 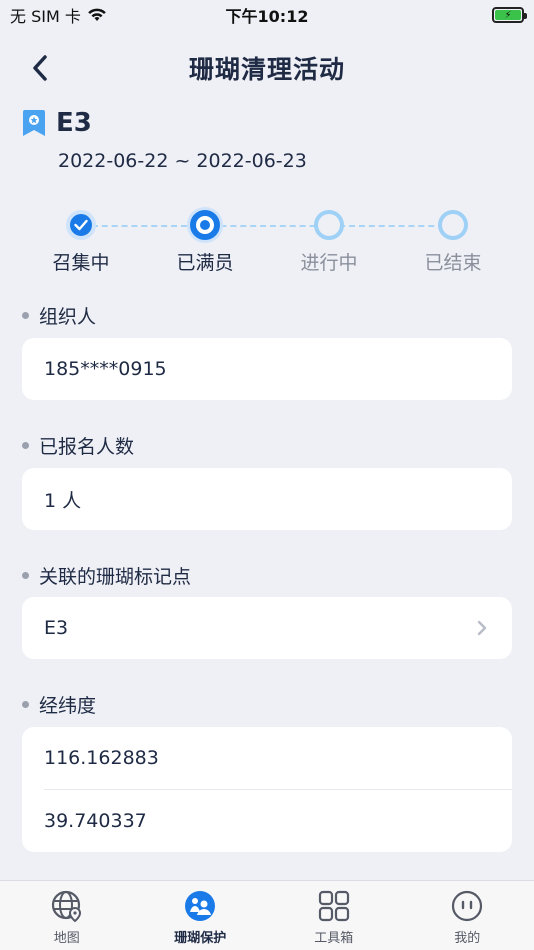 What do you see at coordinates (81, 263) in the screenshot?
I see `step-label: 召集中` at bounding box center [81, 263].